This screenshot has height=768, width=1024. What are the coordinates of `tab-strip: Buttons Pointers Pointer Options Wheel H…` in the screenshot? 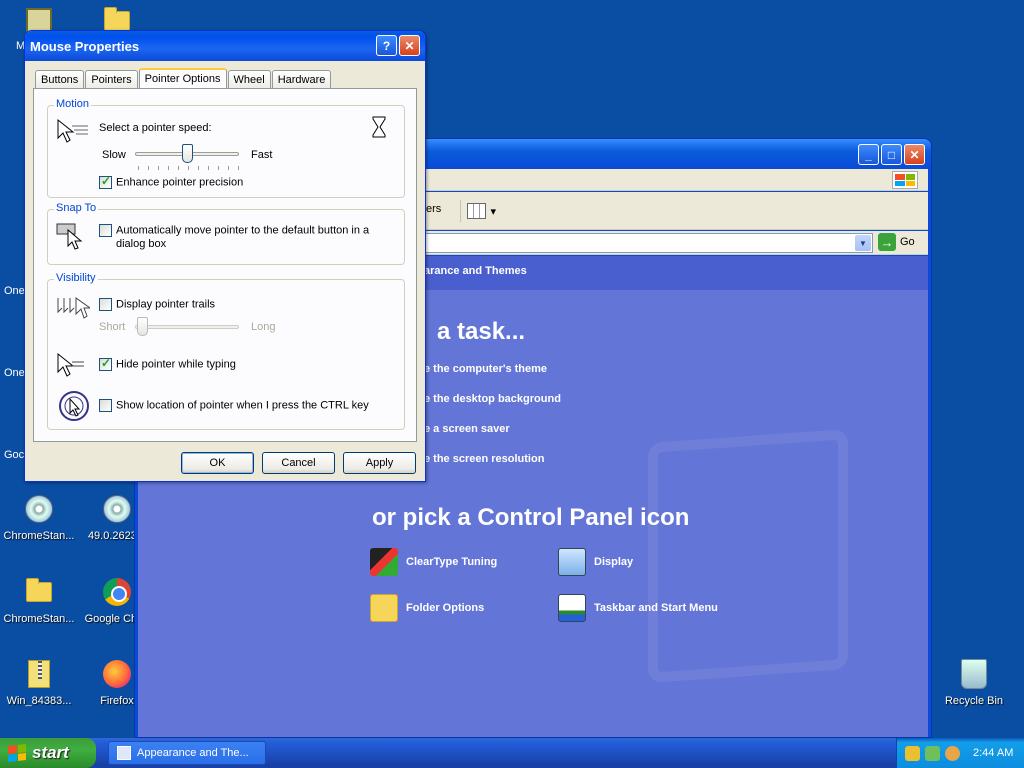 It's located at (183, 78).